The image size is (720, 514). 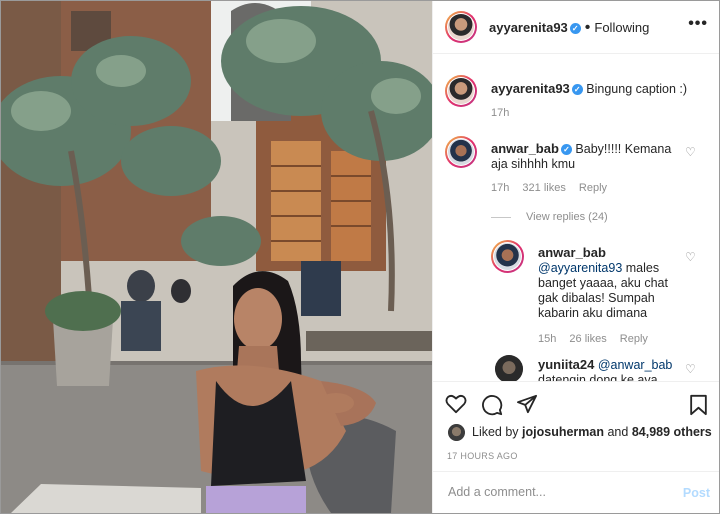 I want to click on liked-by-text: Liked by jojosuherman and 84,989 others, so click(x=592, y=432).